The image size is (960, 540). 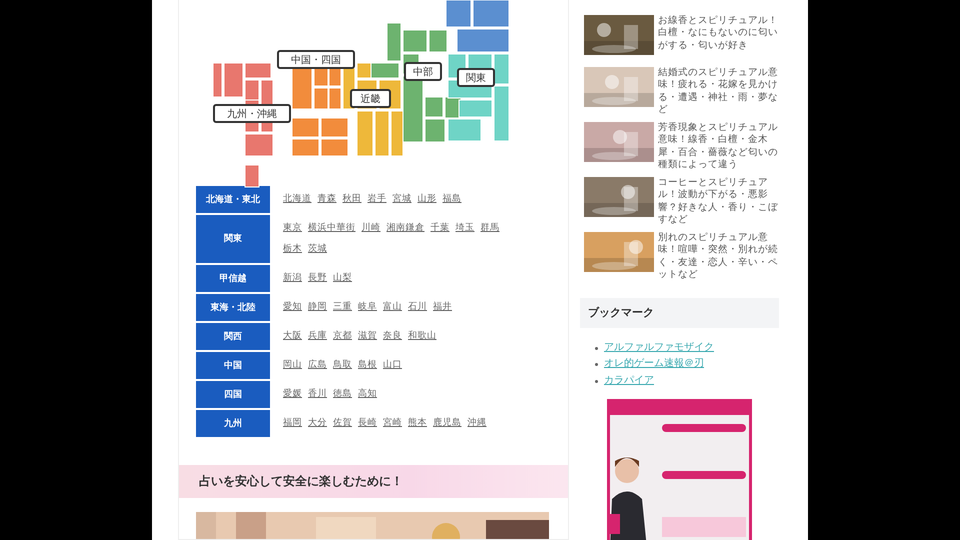 I want to click on prefecture-link: 富山, so click(x=392, y=307).